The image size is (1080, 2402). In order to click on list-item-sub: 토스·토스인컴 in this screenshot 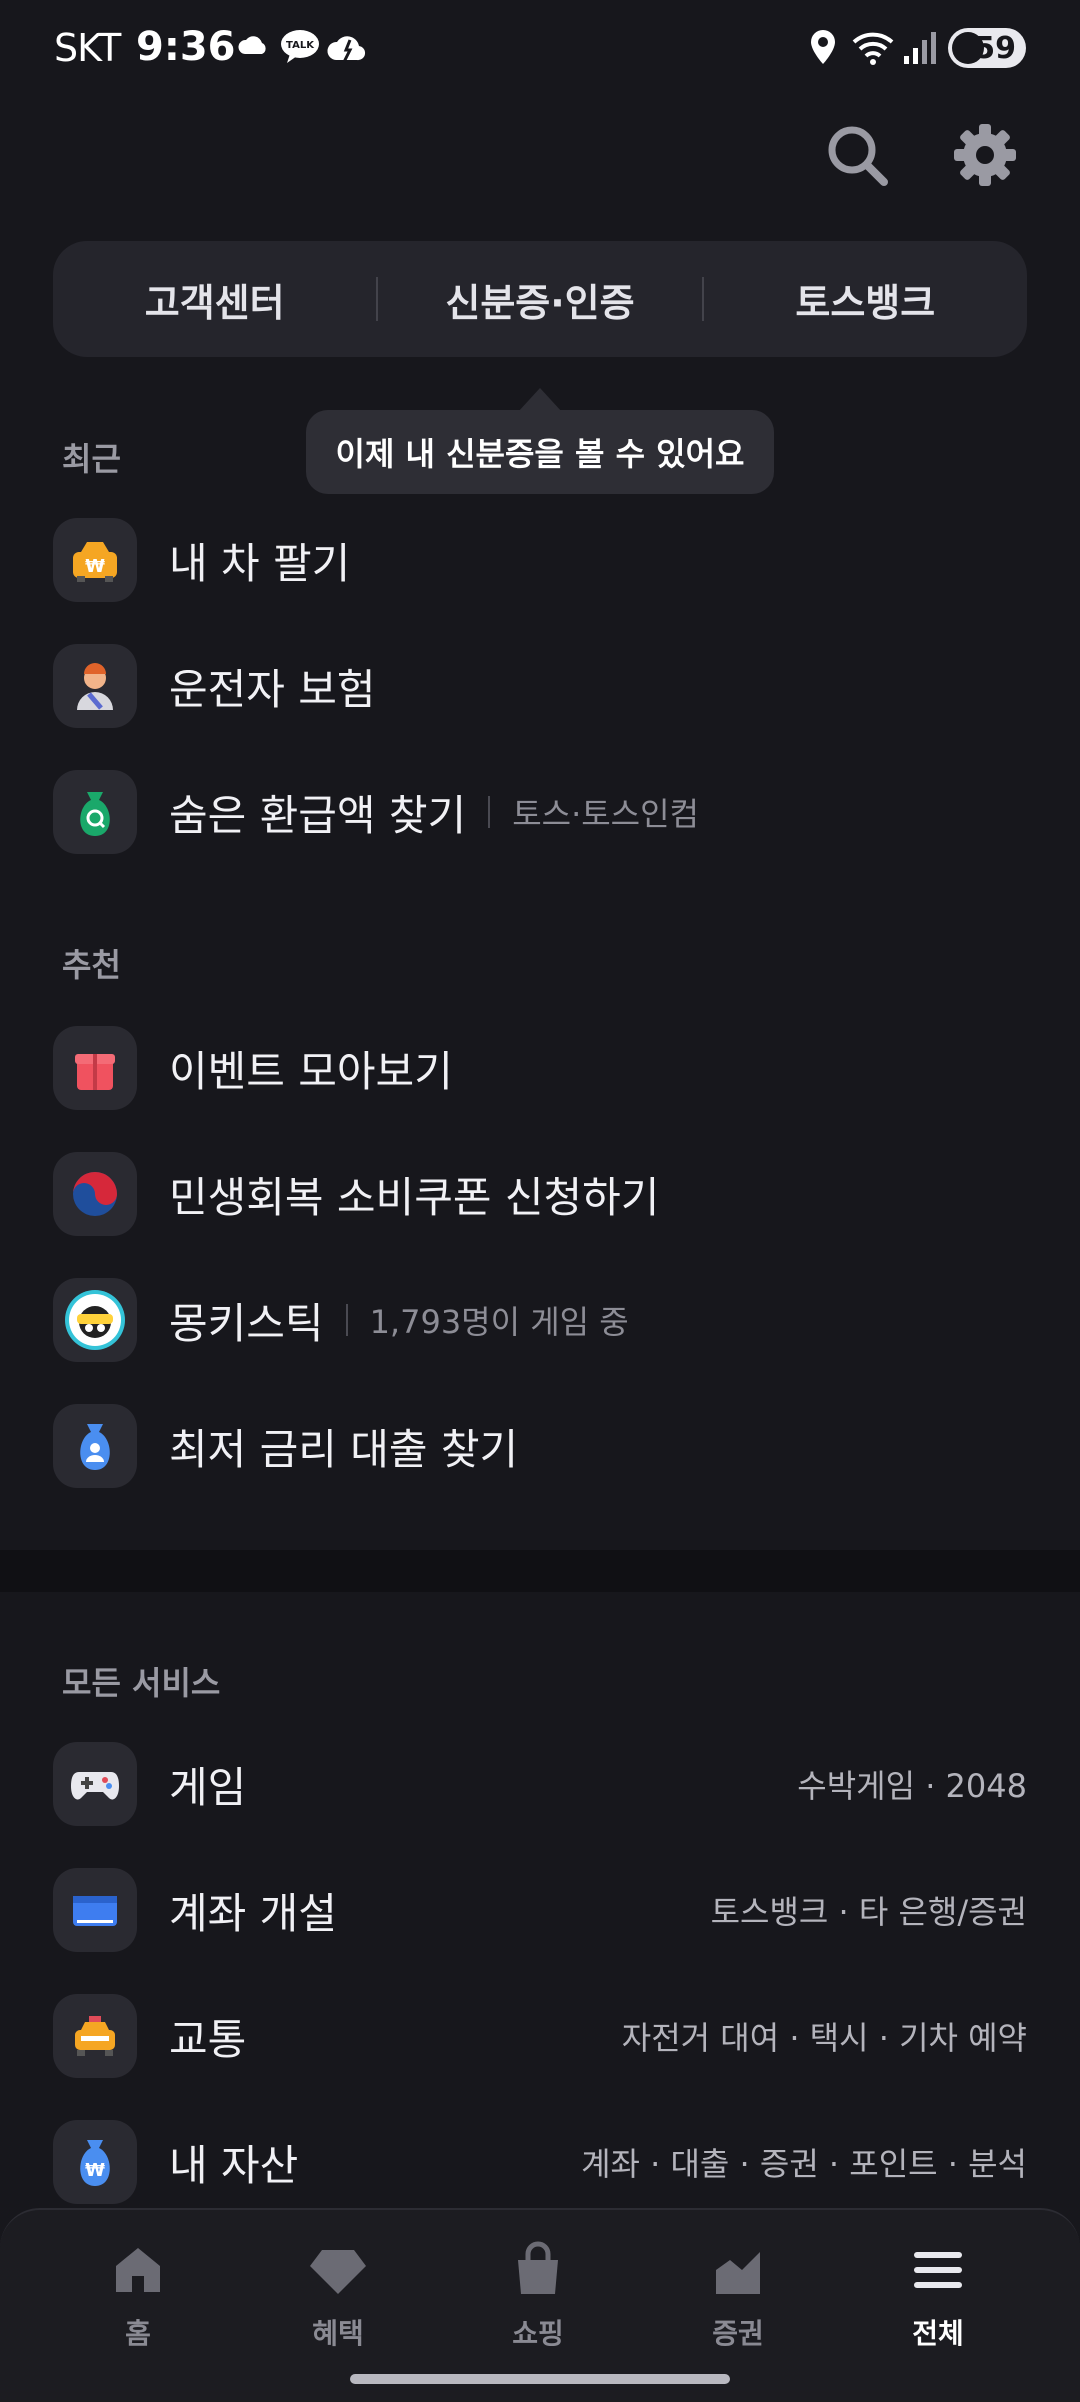, I will do `click(605, 814)`.